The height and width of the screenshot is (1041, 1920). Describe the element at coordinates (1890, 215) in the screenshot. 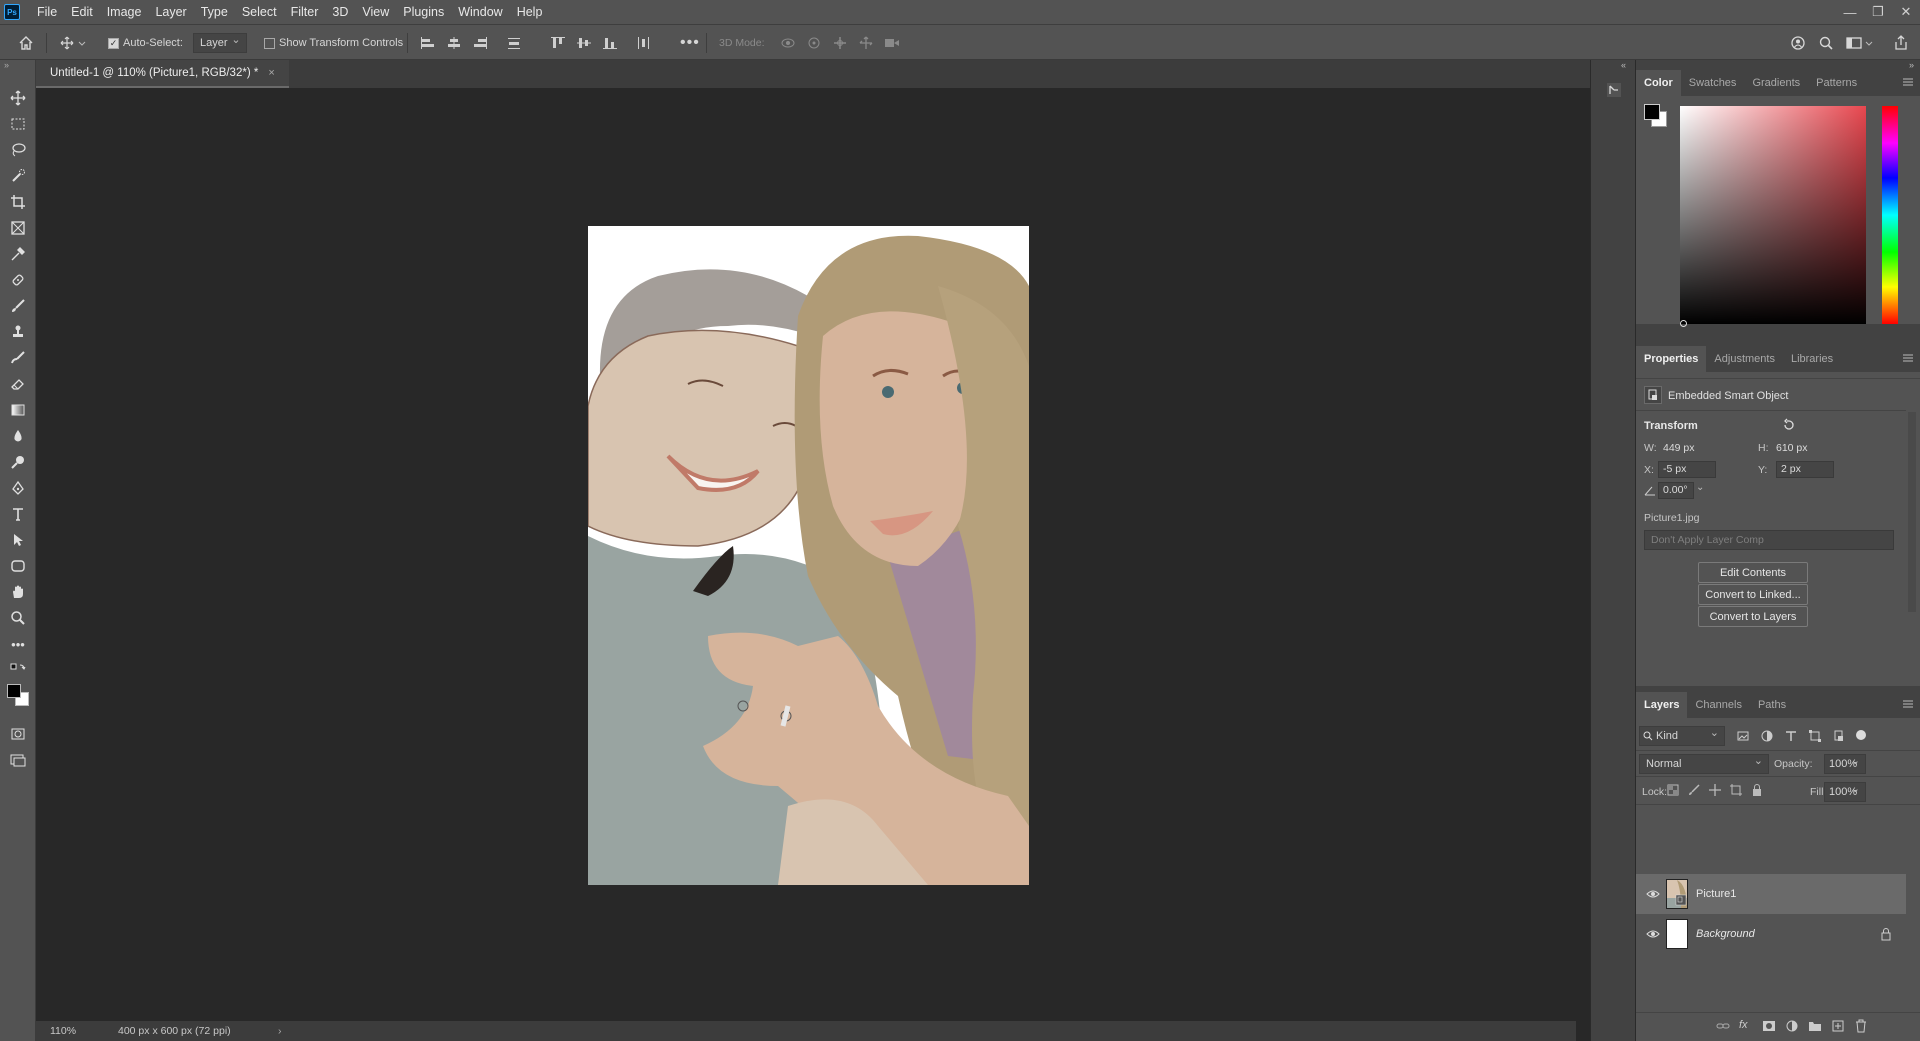

I see `hue-slider` at that location.